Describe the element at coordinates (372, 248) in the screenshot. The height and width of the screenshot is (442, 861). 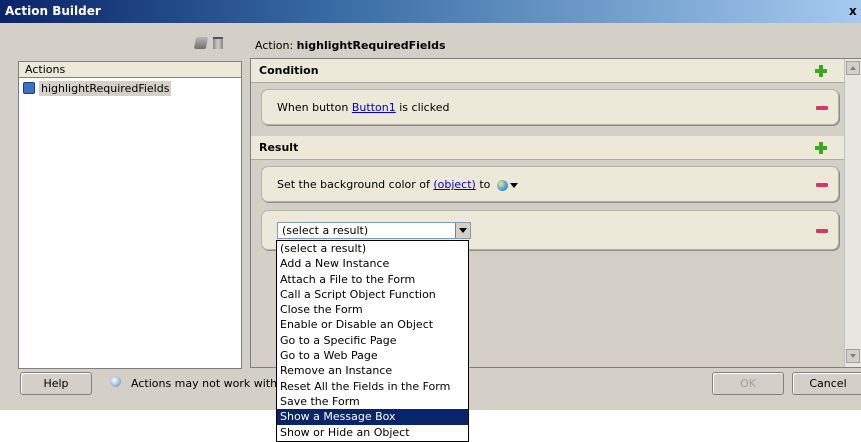
I see `dropdown-option: (select a result)` at that location.